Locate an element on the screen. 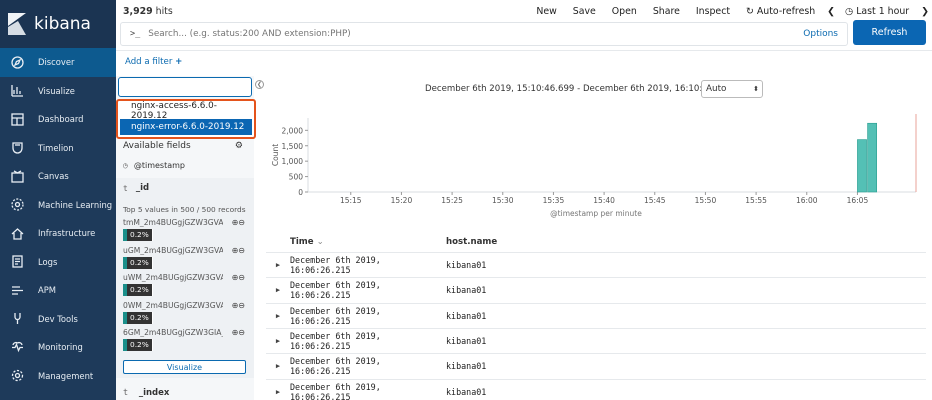 The image size is (932, 400). brand: kibana is located at coordinates (58, 24).